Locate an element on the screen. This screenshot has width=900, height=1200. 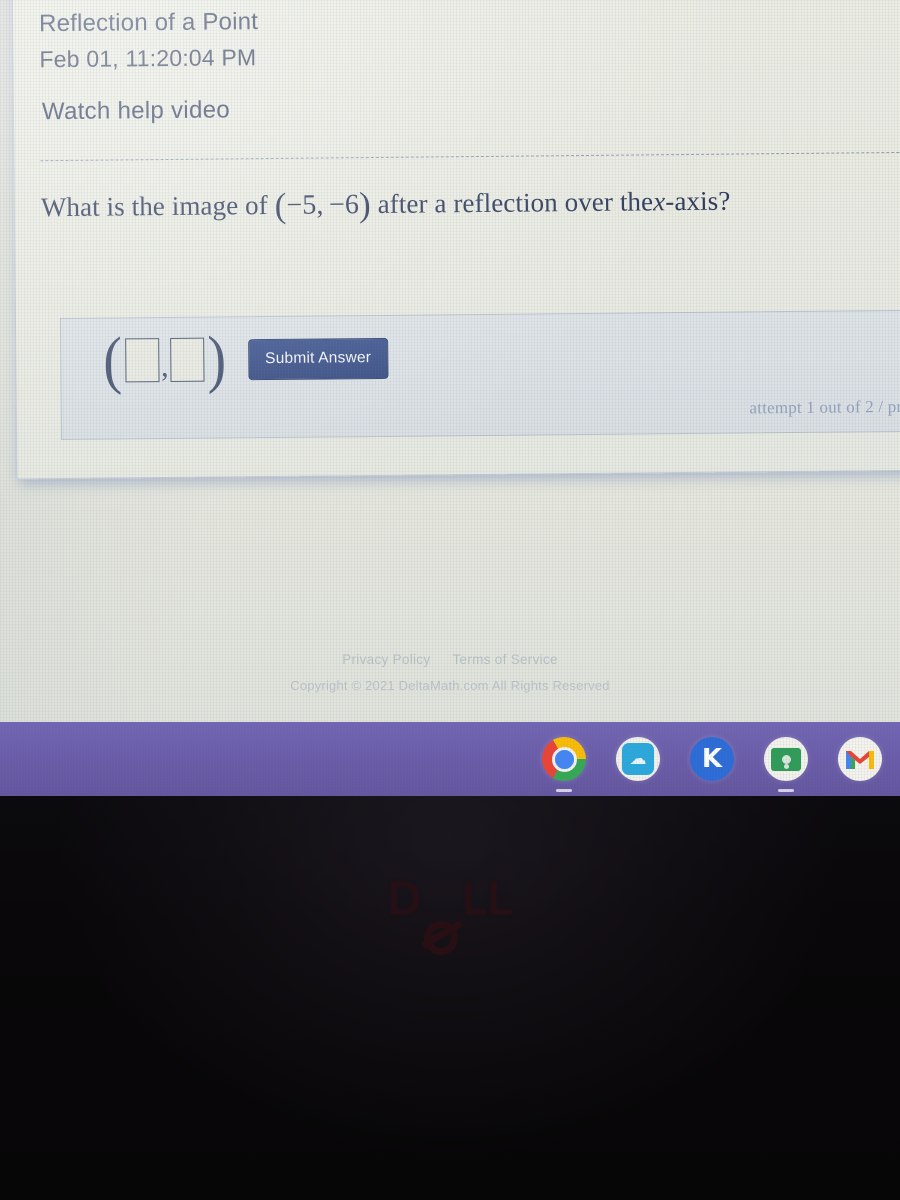
chrome-icon is located at coordinates (564, 764).